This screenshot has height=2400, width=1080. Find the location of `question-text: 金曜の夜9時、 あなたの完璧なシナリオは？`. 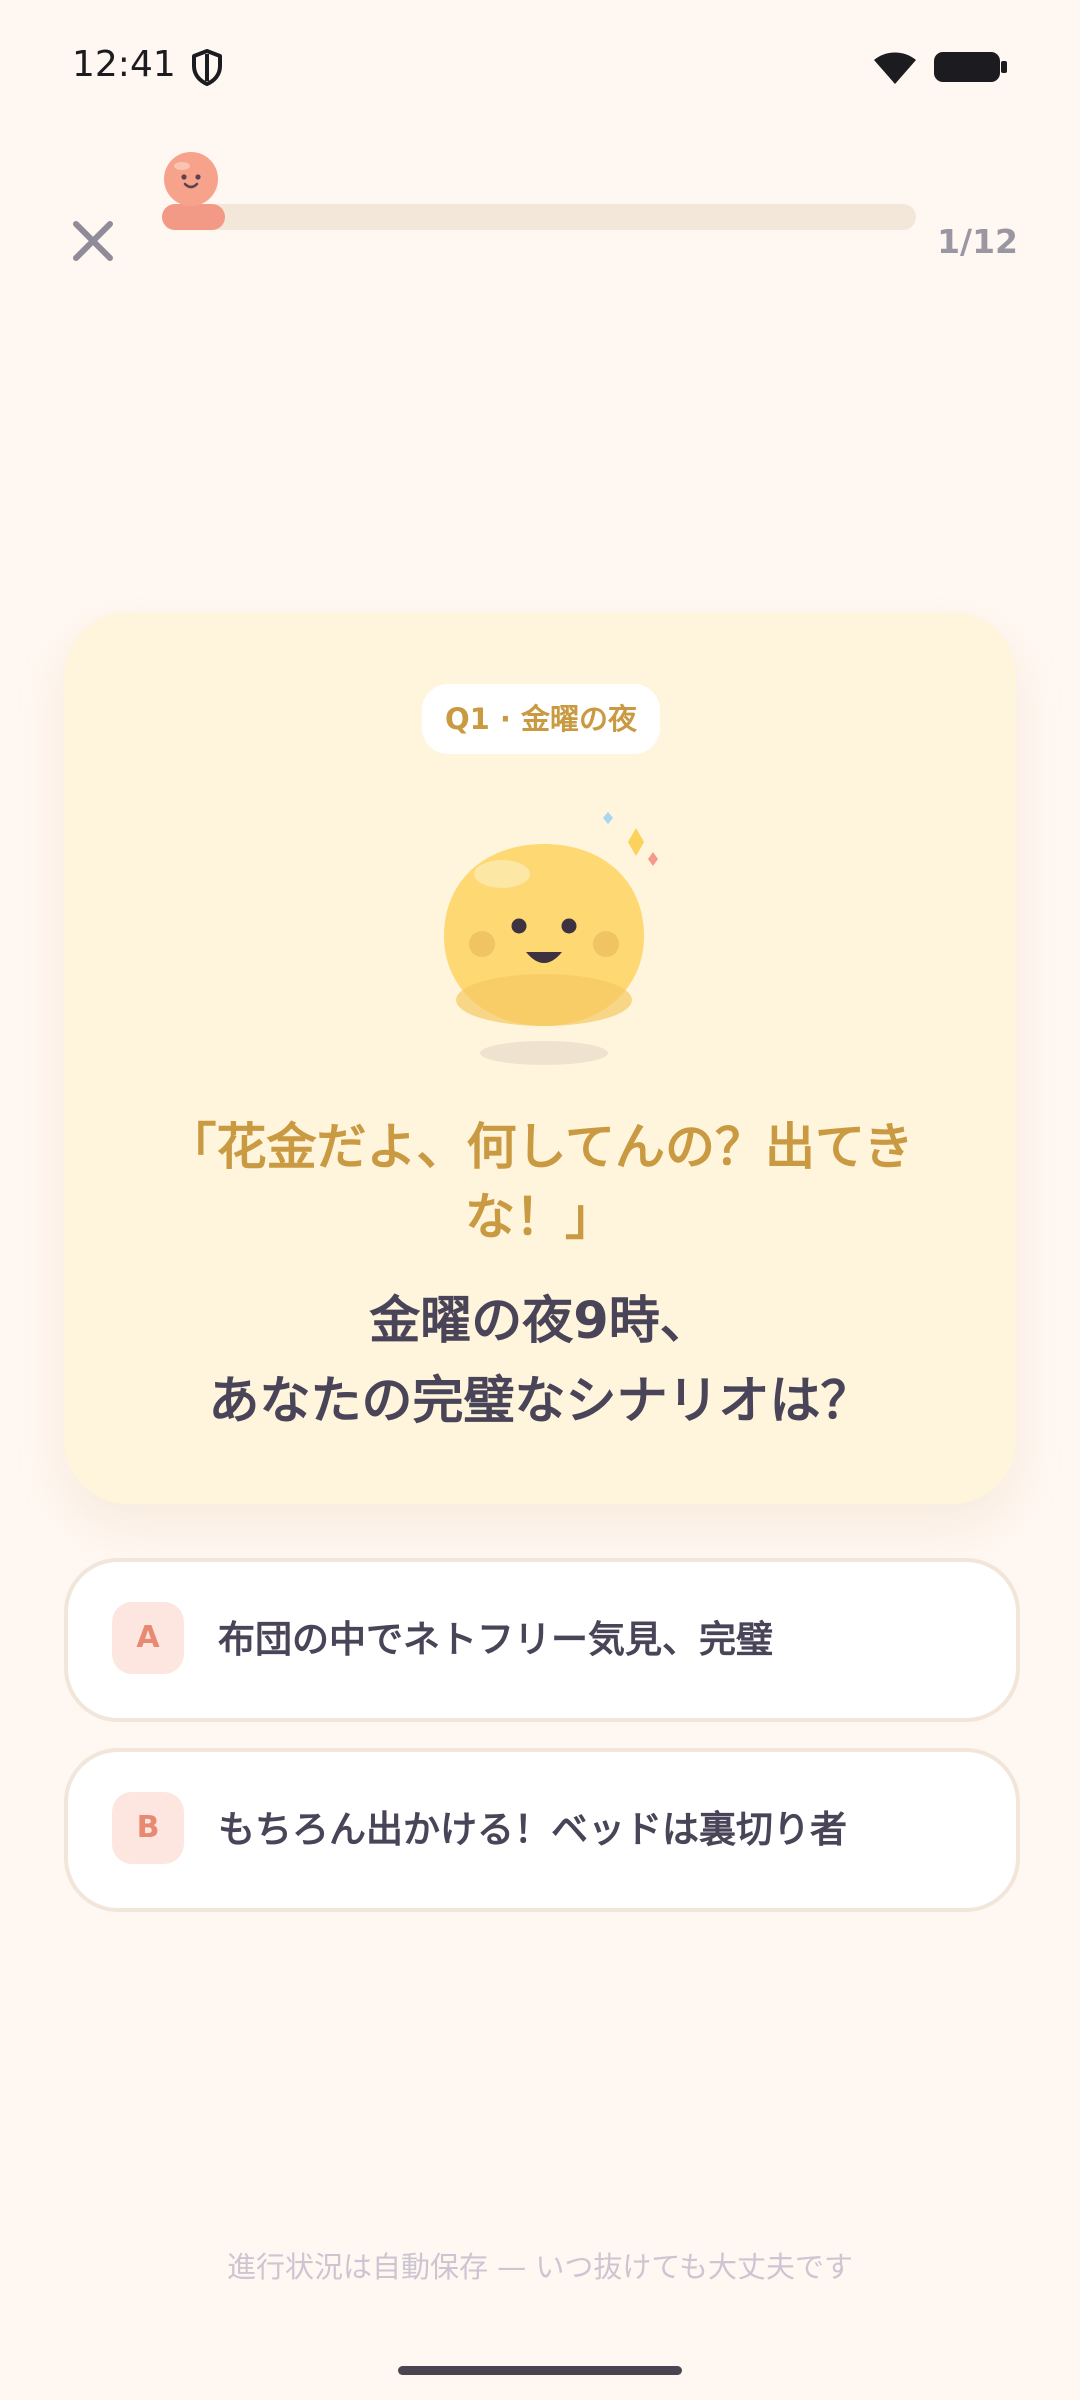

question-text: 金曜の夜9時、 あなたの完璧なシナリオは？ is located at coordinates (540, 1362).